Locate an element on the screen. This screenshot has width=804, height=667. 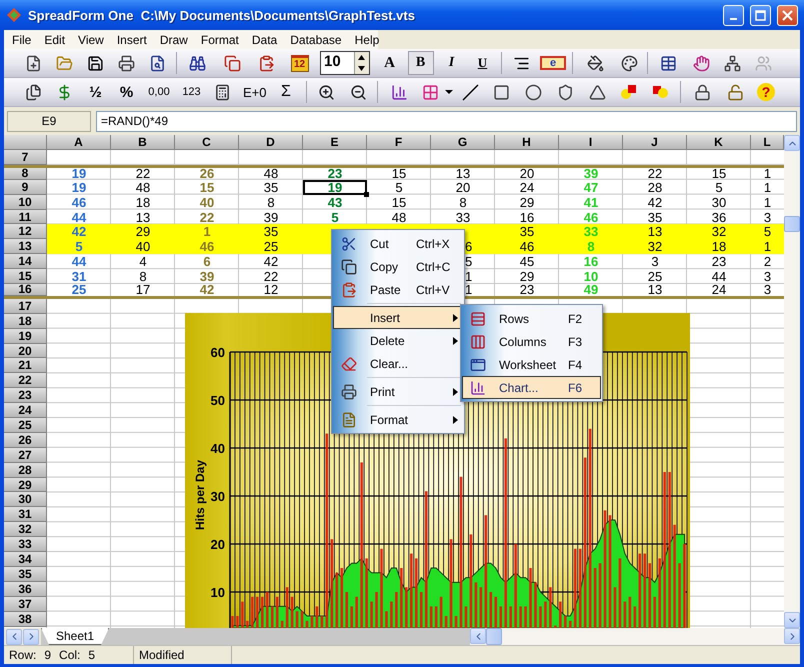
row-header: 17 is located at coordinates (25, 306).